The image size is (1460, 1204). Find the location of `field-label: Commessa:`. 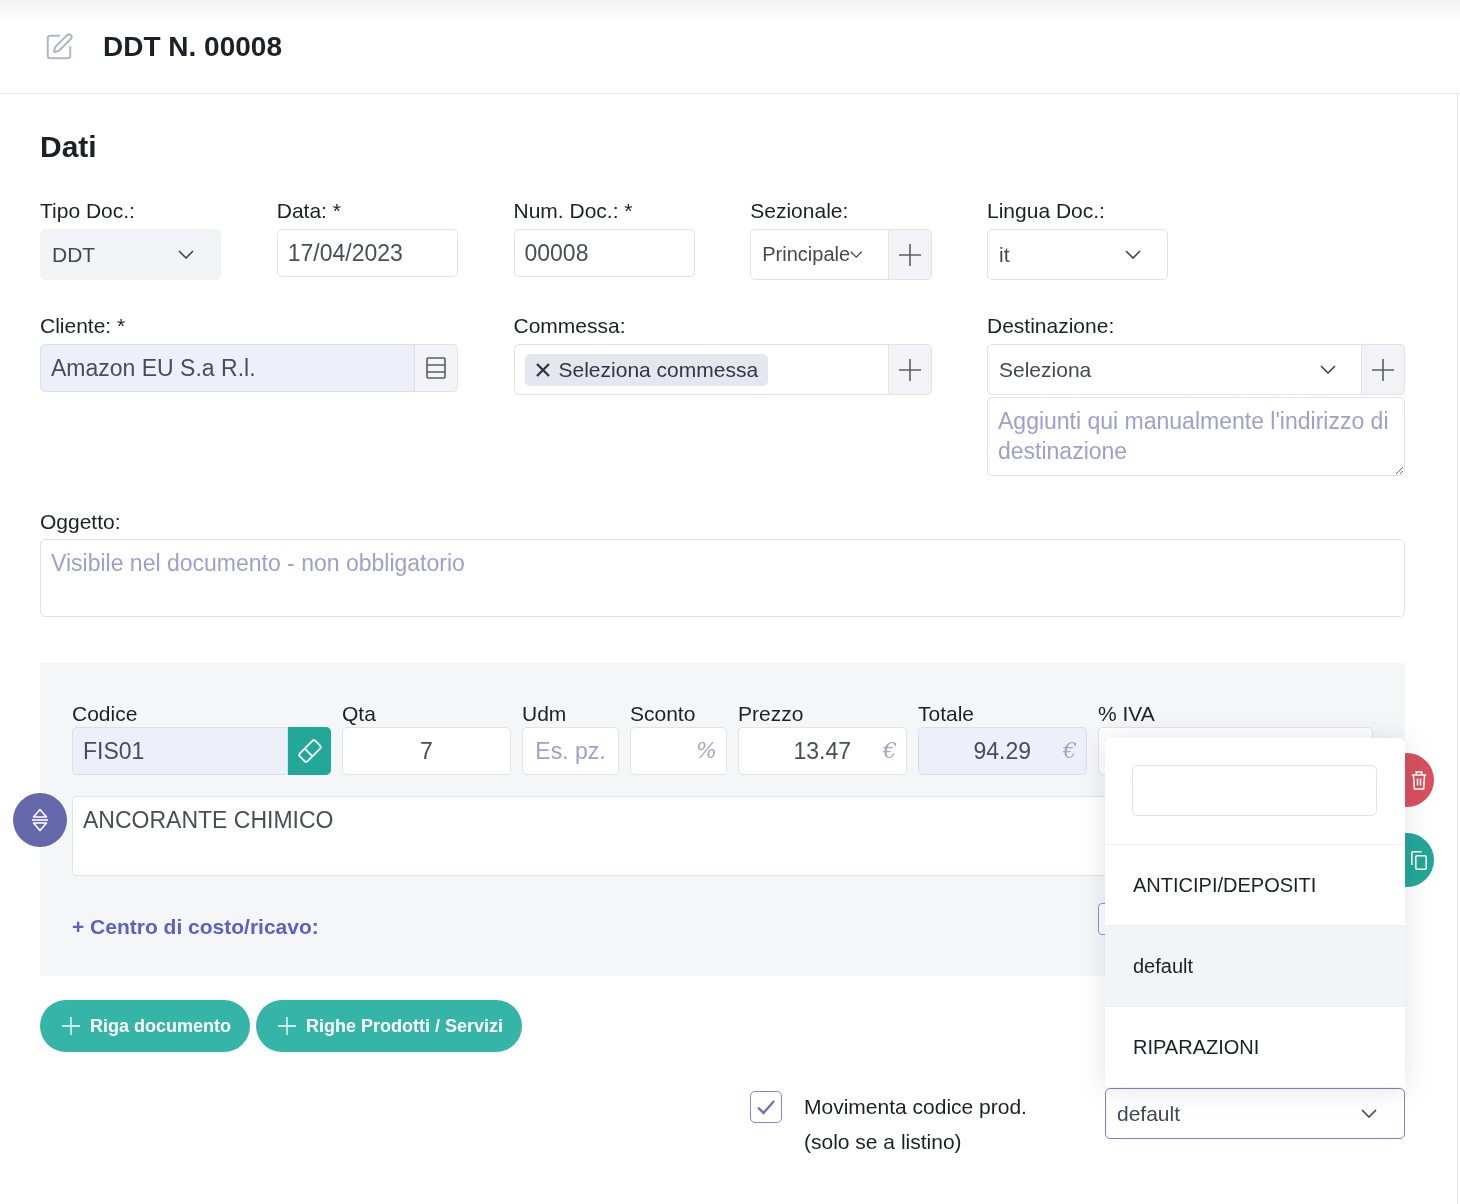

field-label: Commessa: is located at coordinates (570, 326).